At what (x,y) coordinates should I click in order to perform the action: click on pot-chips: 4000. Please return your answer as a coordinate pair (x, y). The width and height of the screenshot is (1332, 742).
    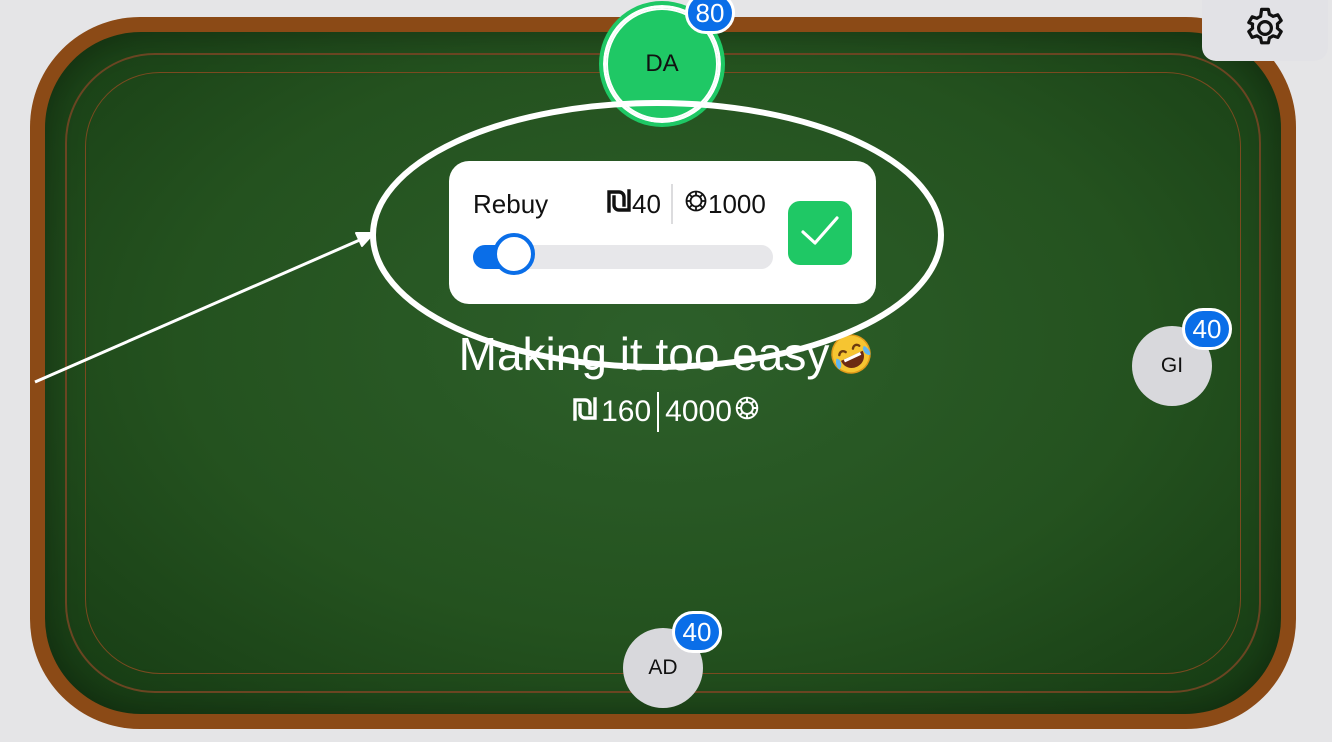
    Looking at the image, I should click on (698, 411).